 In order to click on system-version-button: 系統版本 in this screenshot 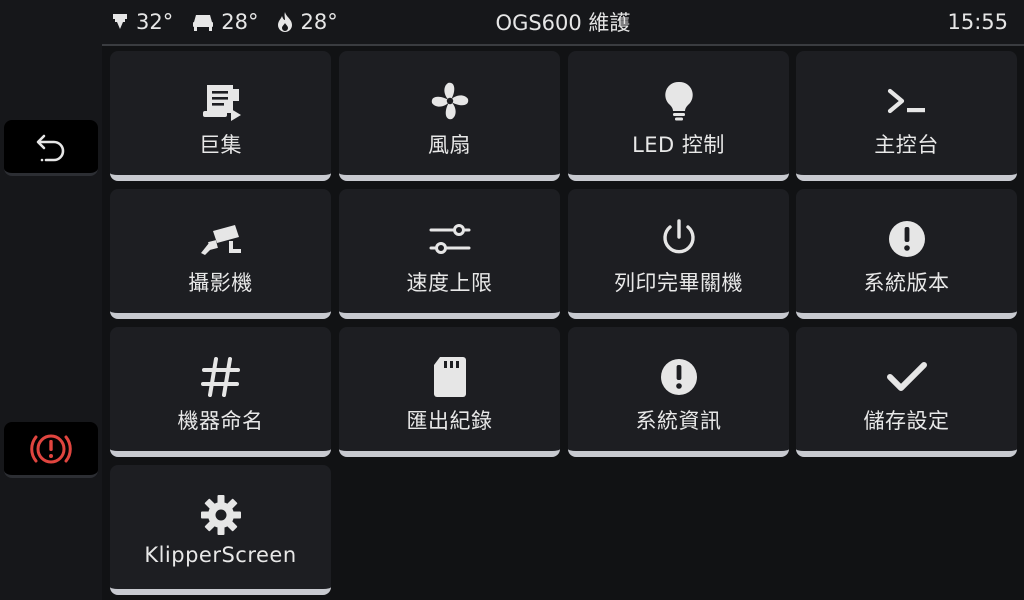, I will do `click(906, 254)`.